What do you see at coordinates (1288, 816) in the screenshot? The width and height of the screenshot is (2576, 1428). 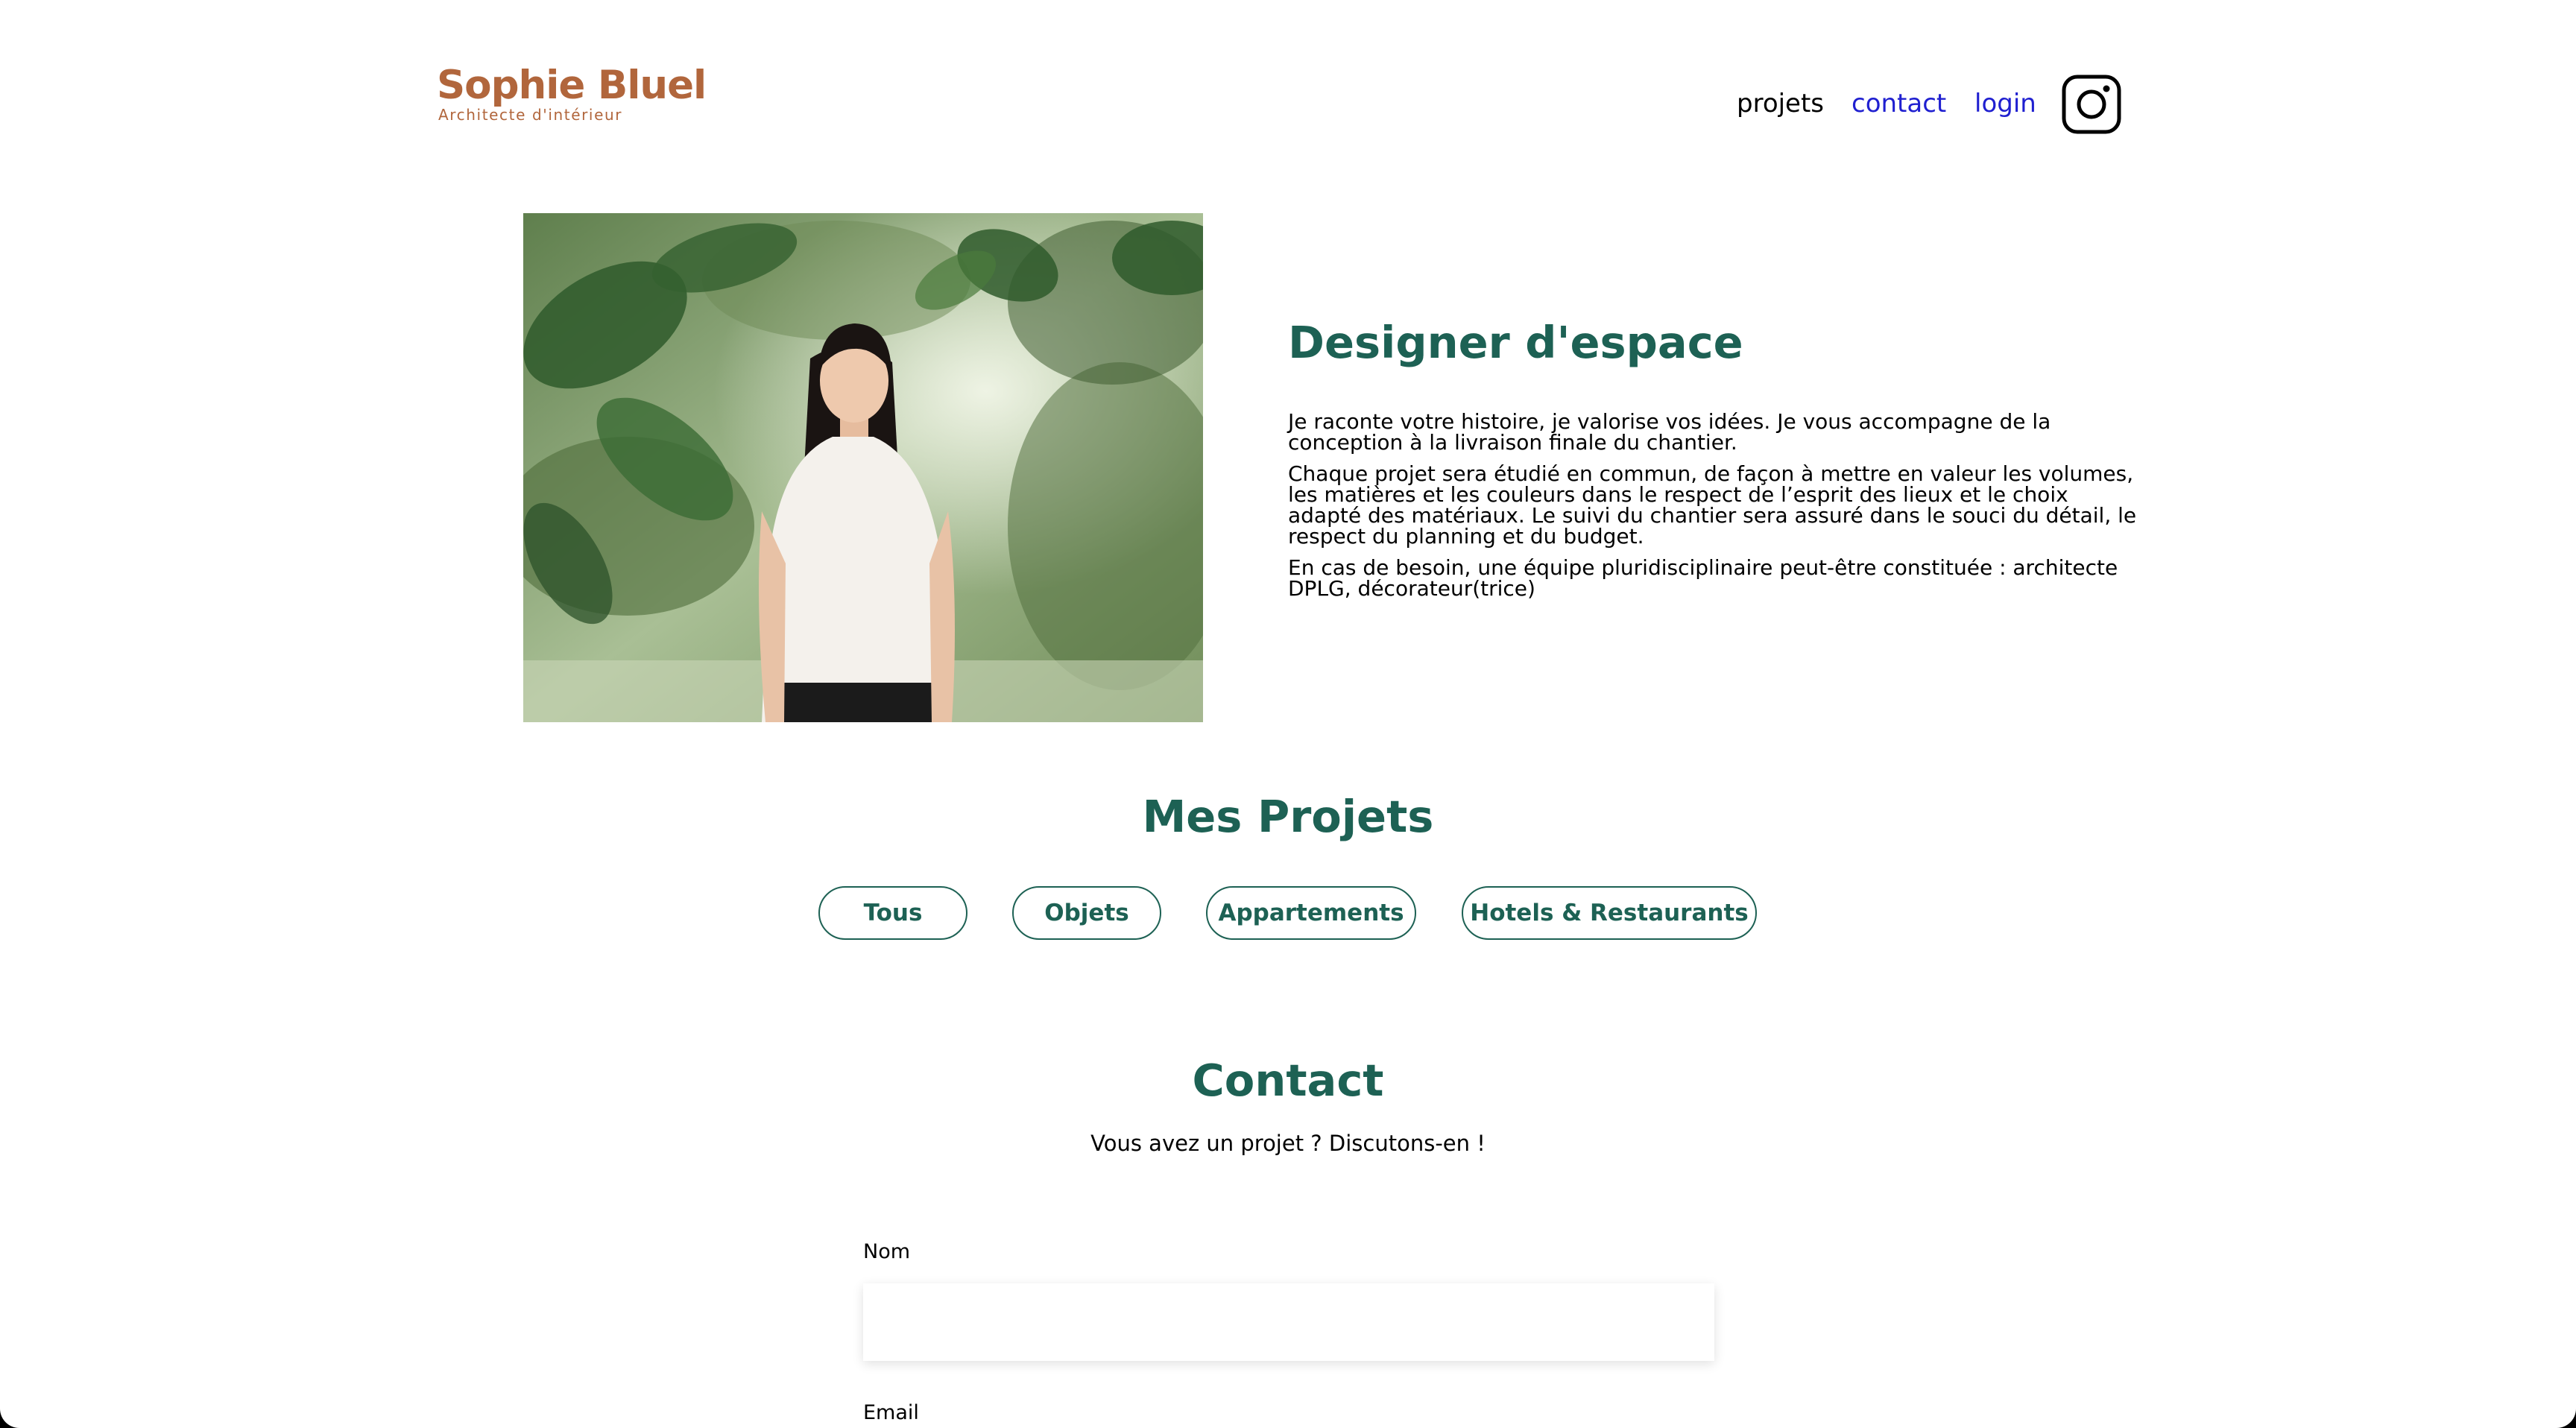 I see `projects-title: Mes Projets` at bounding box center [1288, 816].